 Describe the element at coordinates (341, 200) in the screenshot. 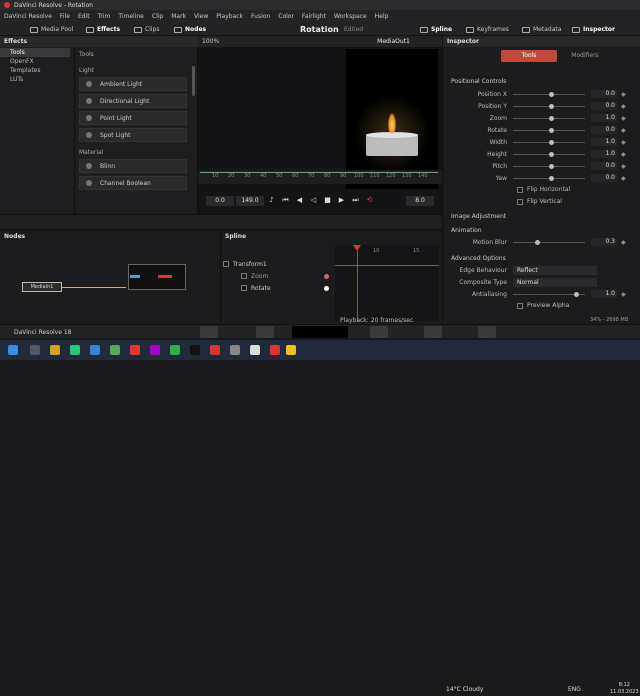

I see `play-icon: ▶` at that location.